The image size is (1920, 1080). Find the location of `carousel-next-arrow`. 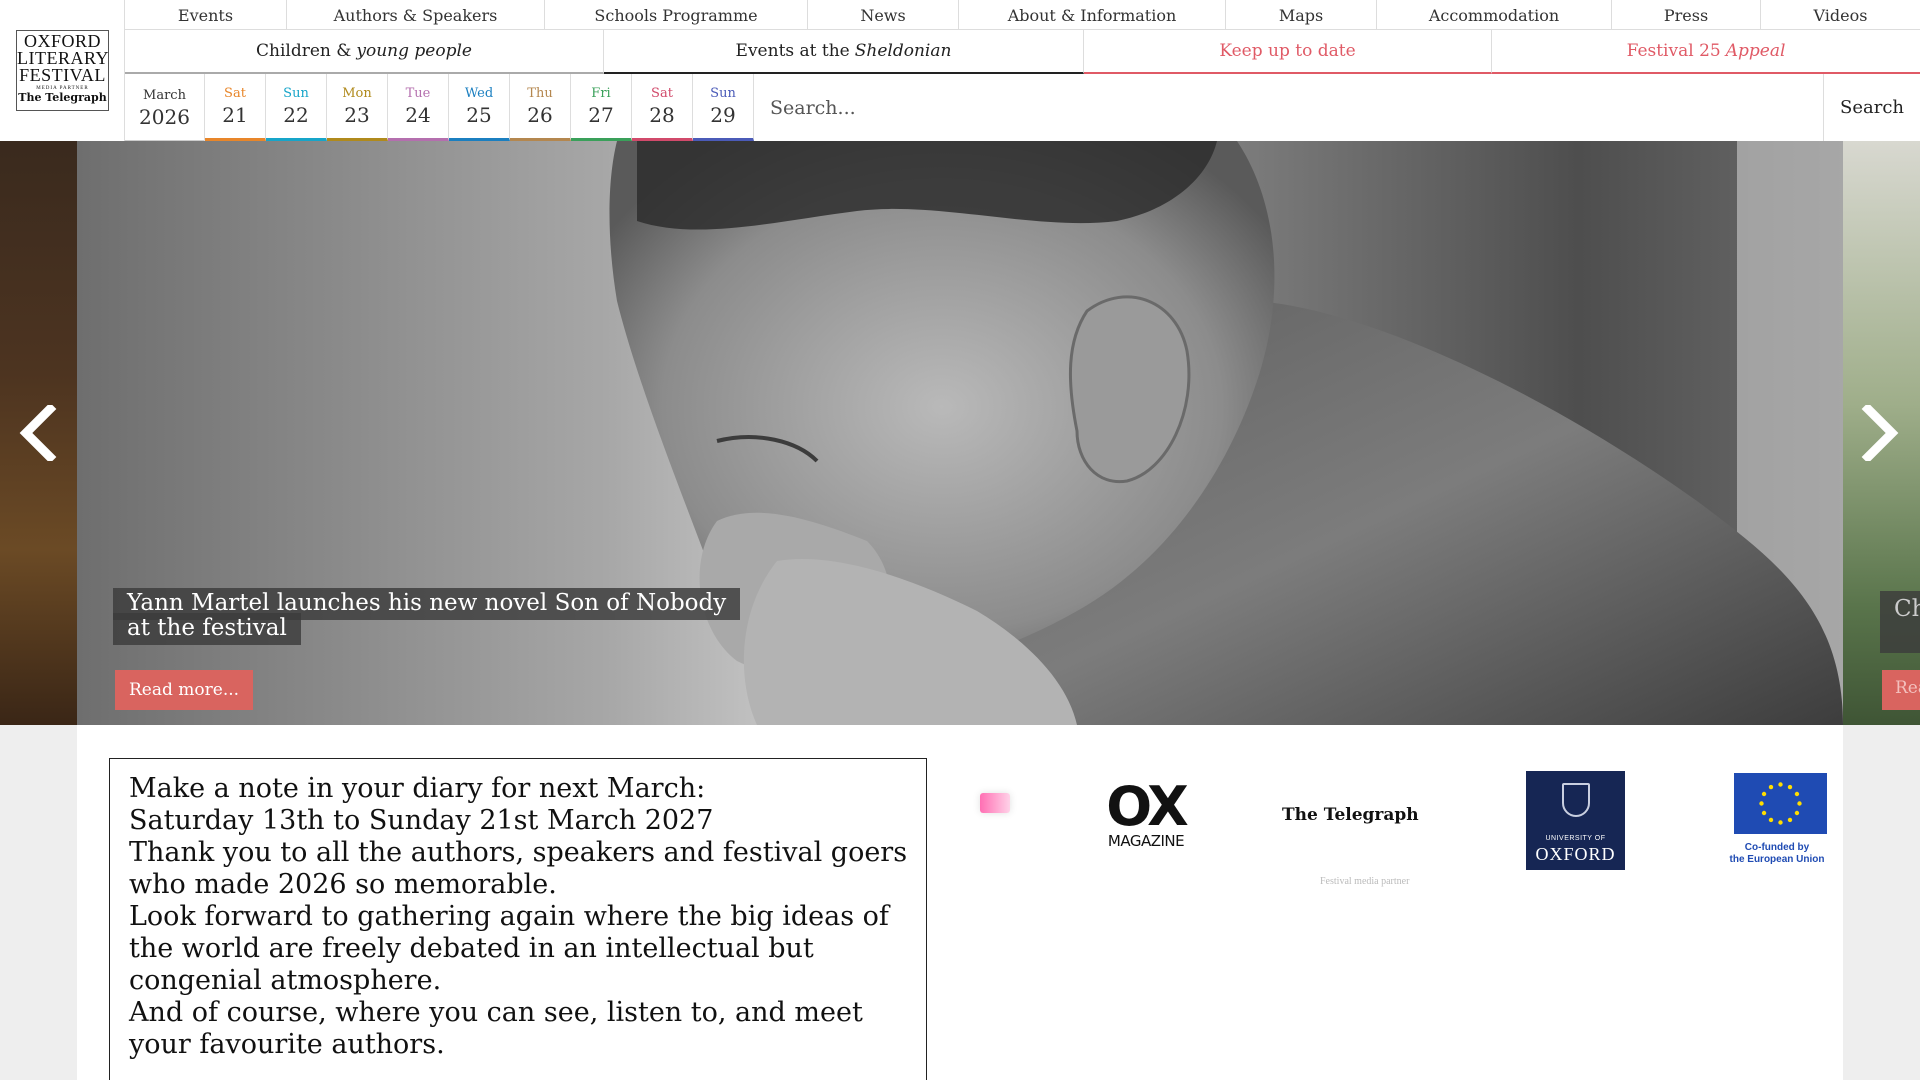

carousel-next-arrow is located at coordinates (1880, 433).